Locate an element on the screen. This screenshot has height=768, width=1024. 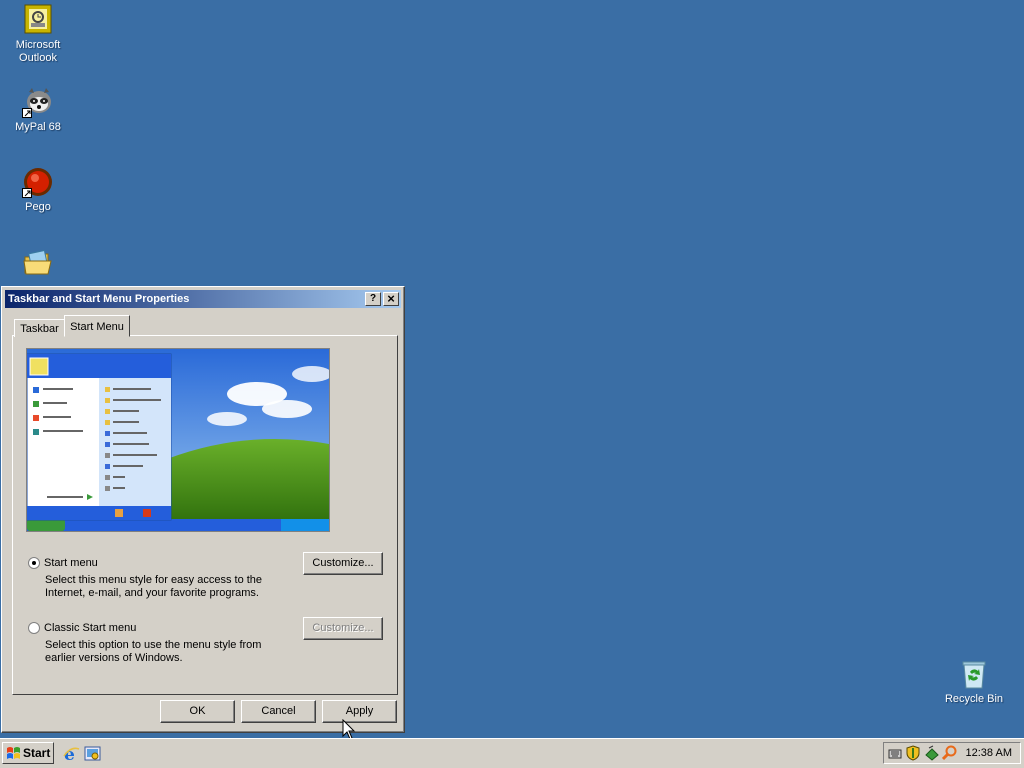
start-menu-radio is located at coordinates (34, 563).